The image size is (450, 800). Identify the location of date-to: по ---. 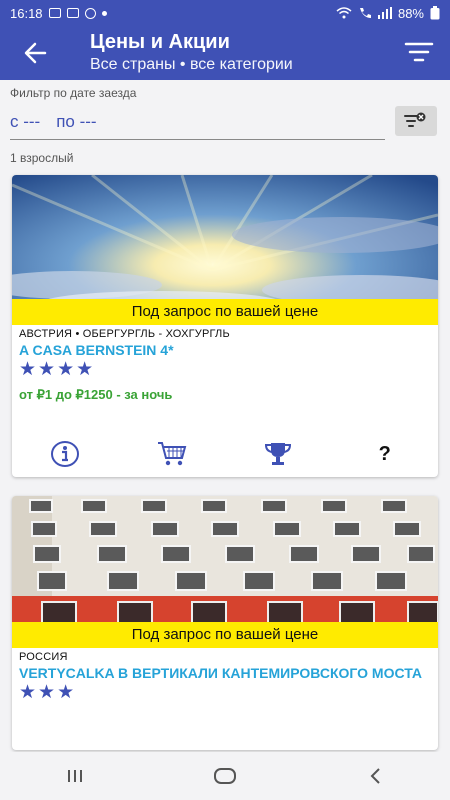
(76, 125).